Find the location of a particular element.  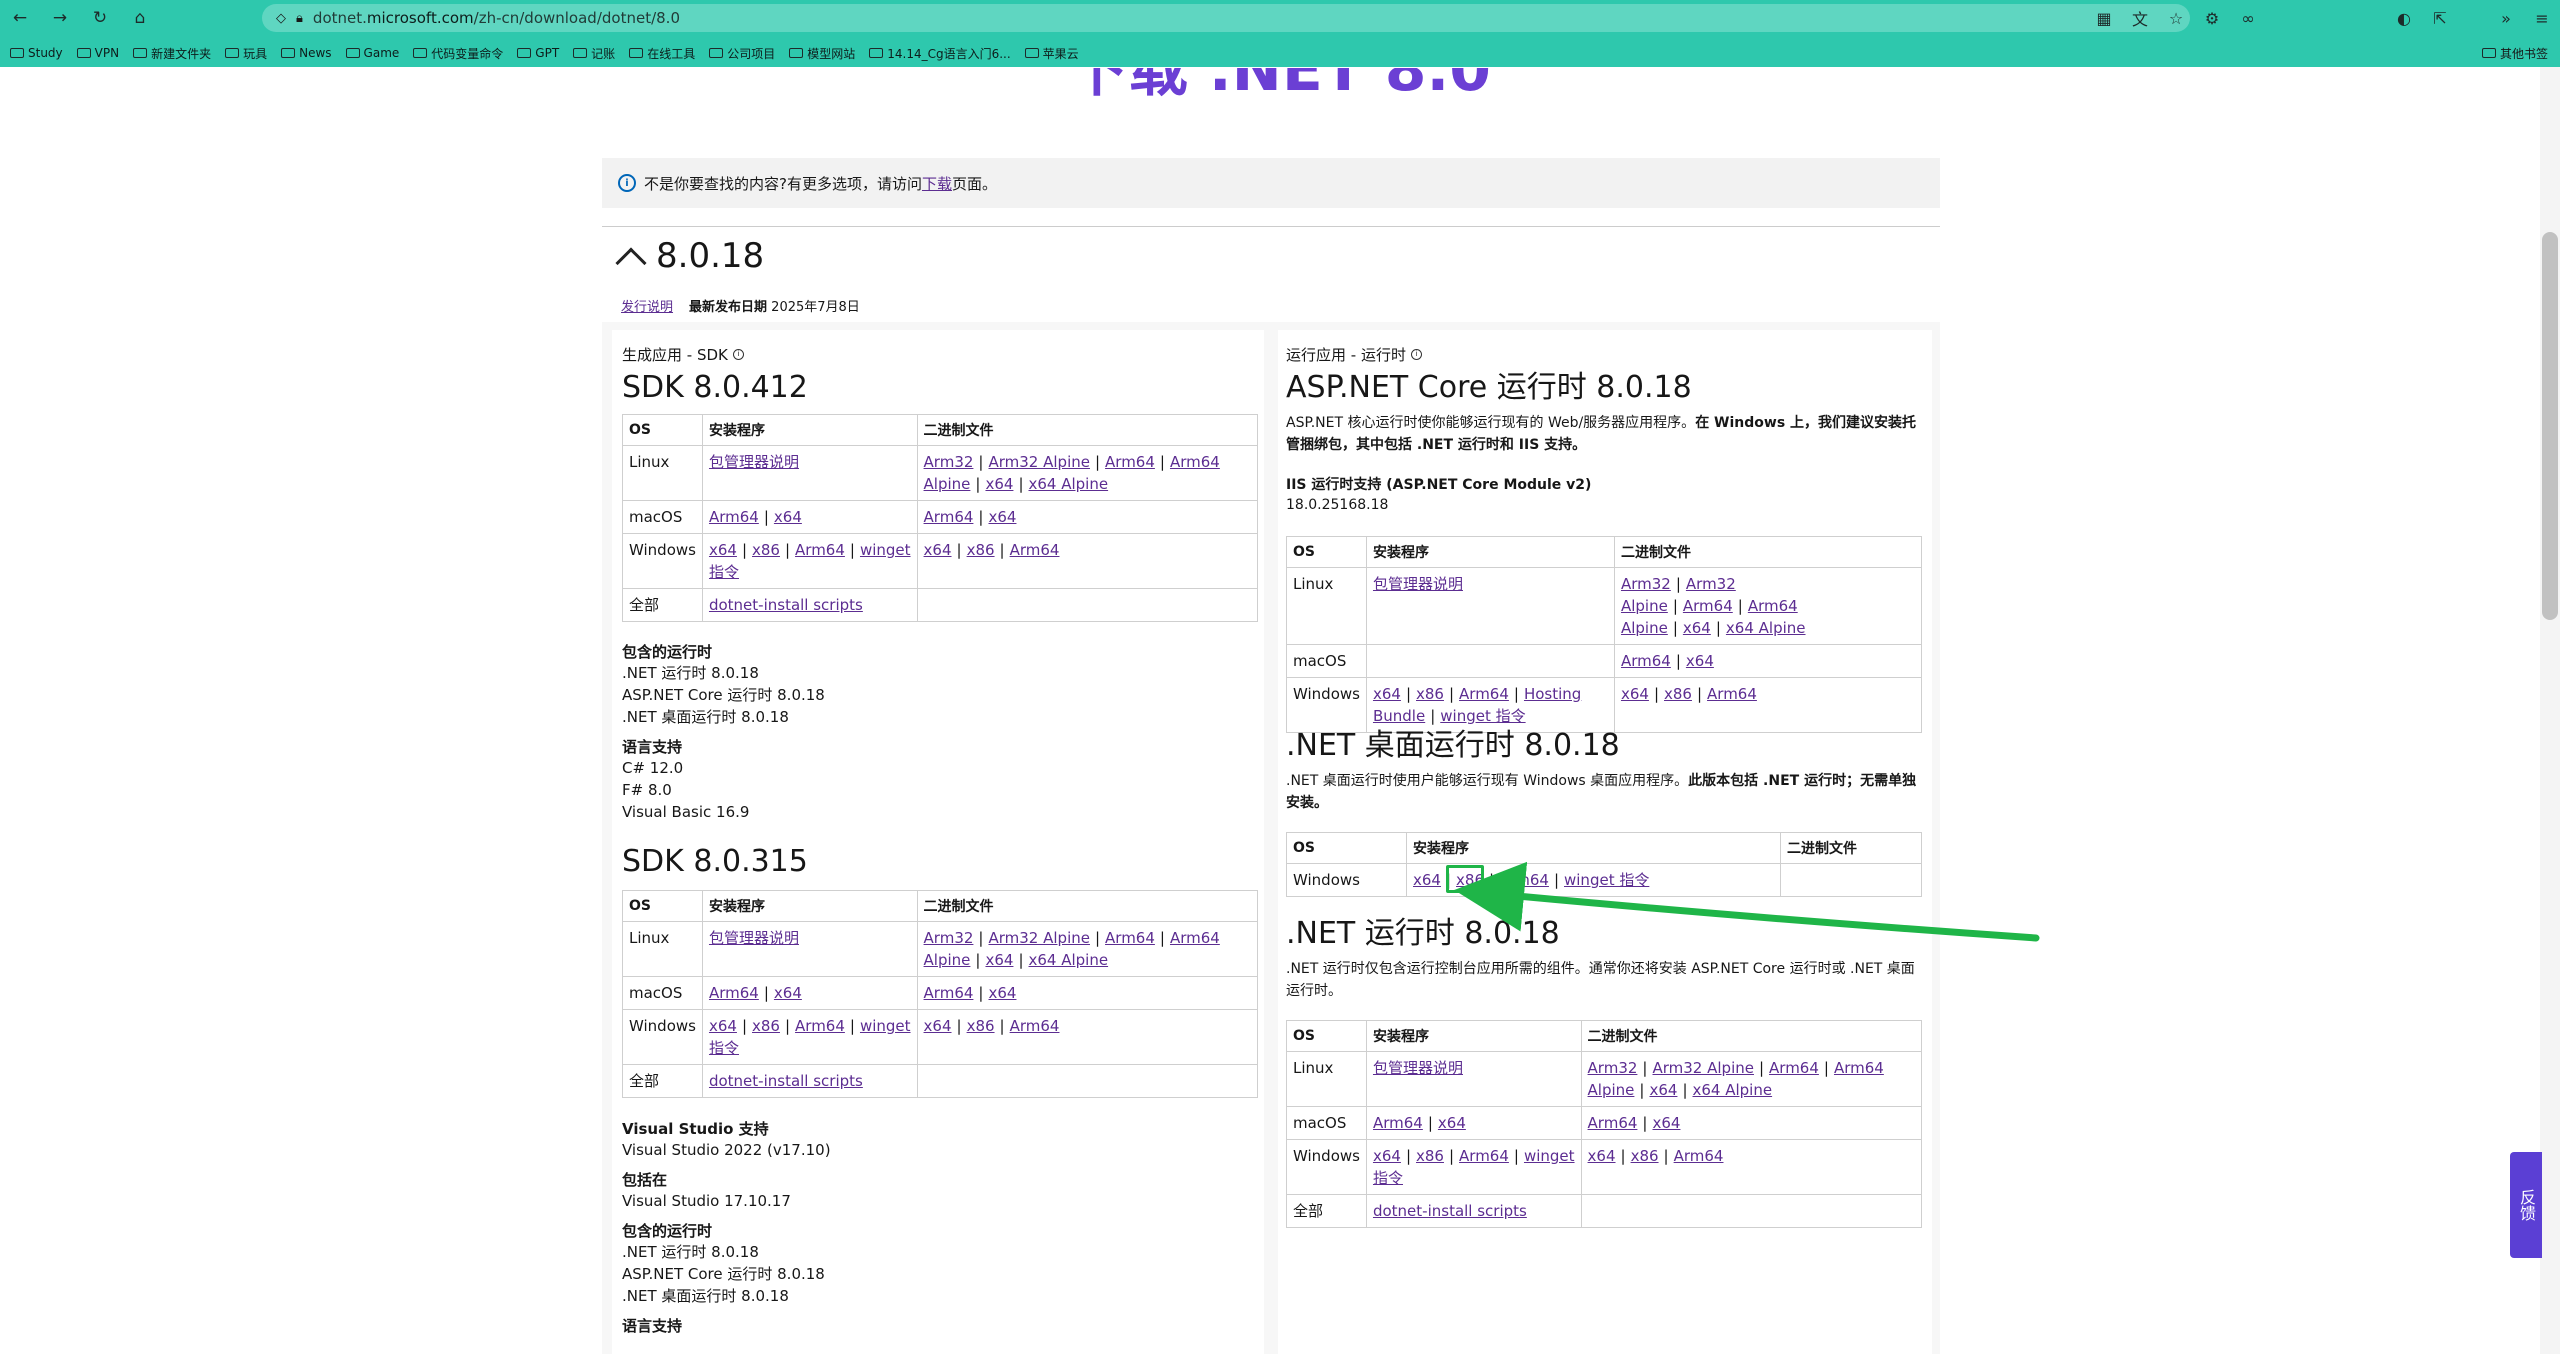

bookmark-item: News is located at coordinates (306, 53).